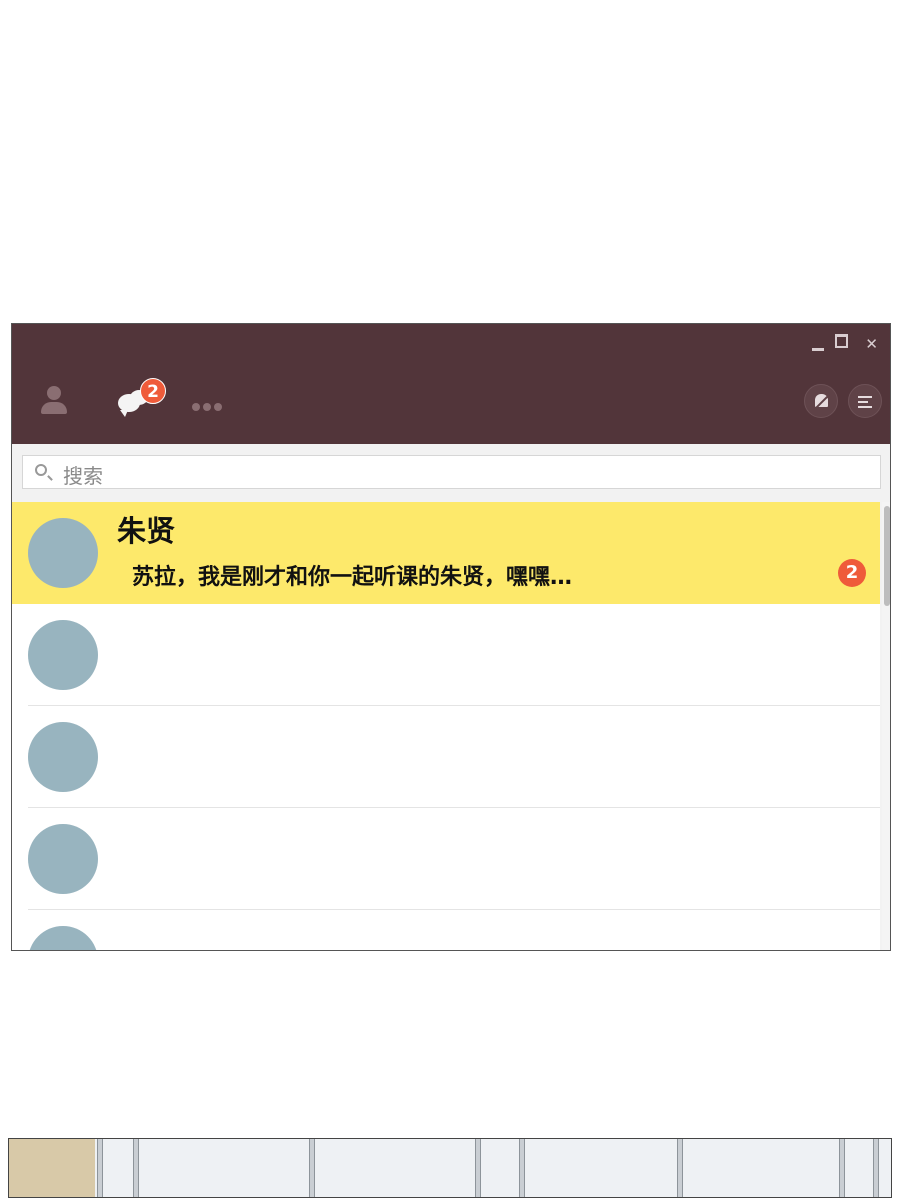 The image size is (900, 1198). What do you see at coordinates (821, 401) in the screenshot?
I see `mute-bell-icon` at bounding box center [821, 401].